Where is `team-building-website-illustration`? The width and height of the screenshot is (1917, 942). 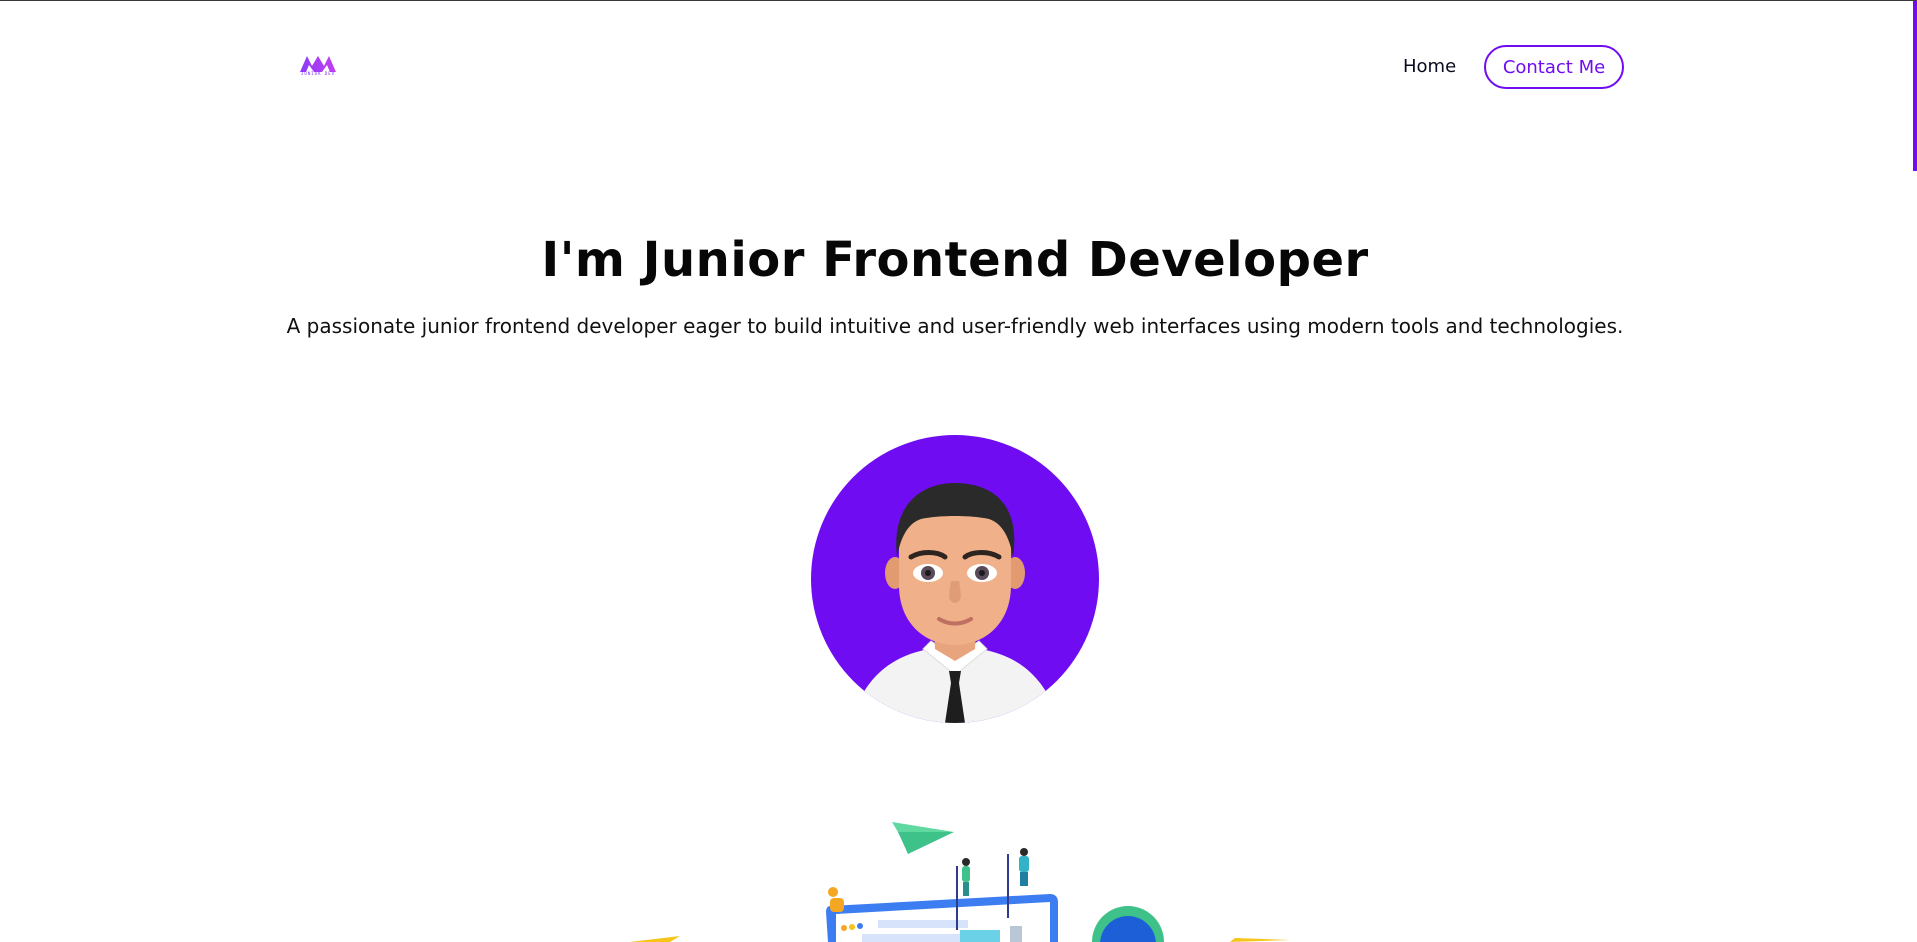 team-building-website-illustration is located at coordinates (970, 876).